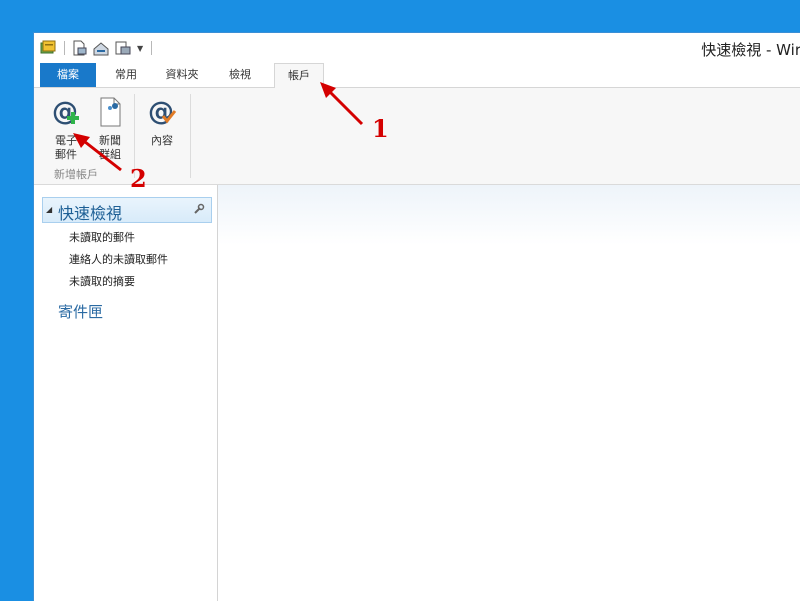  What do you see at coordinates (126, 75) in the screenshot?
I see `tab-home: 常用` at bounding box center [126, 75].